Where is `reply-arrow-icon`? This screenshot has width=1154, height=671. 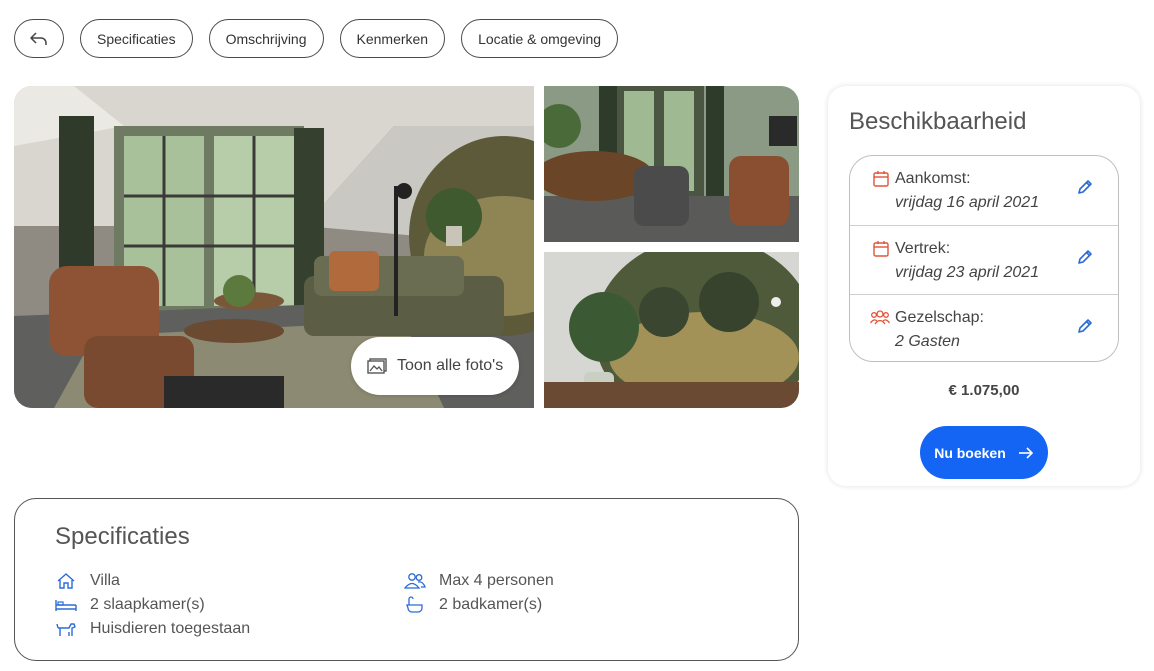 reply-arrow-icon is located at coordinates (38, 38).